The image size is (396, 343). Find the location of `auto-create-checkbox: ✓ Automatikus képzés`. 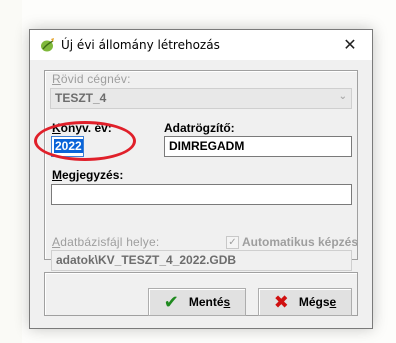

auto-create-checkbox: ✓ Automatikus képzés is located at coordinates (292, 242).